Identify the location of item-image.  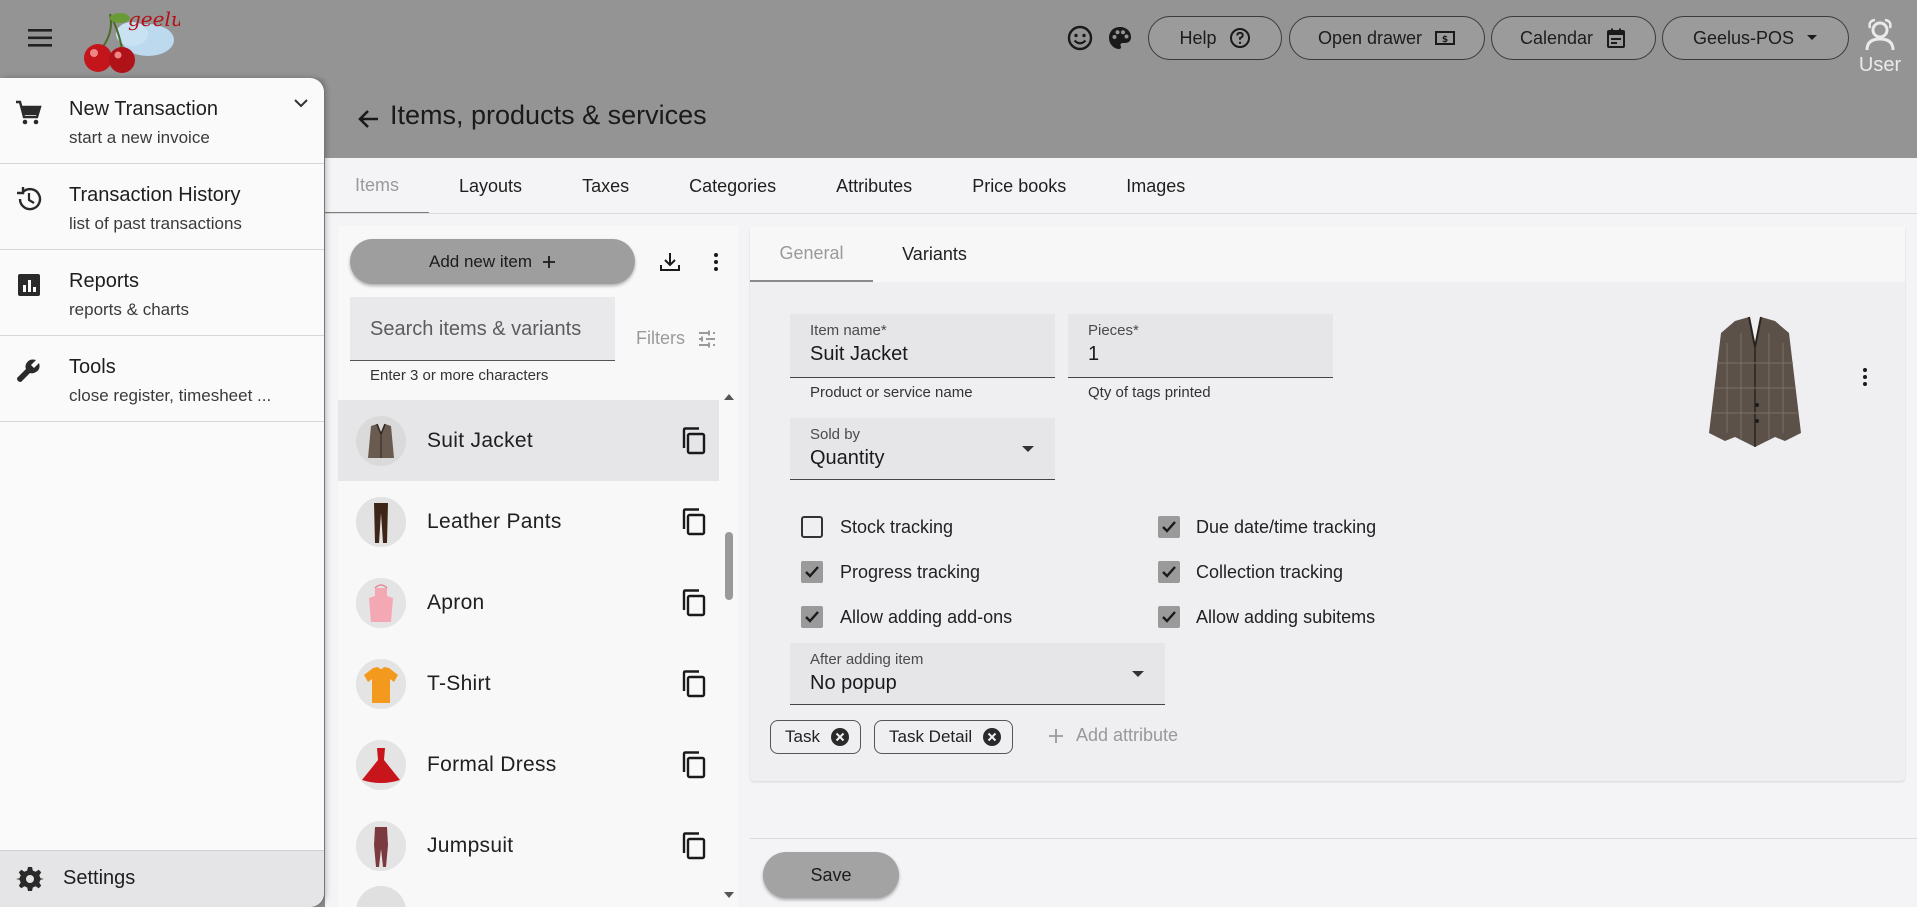
(1755, 383).